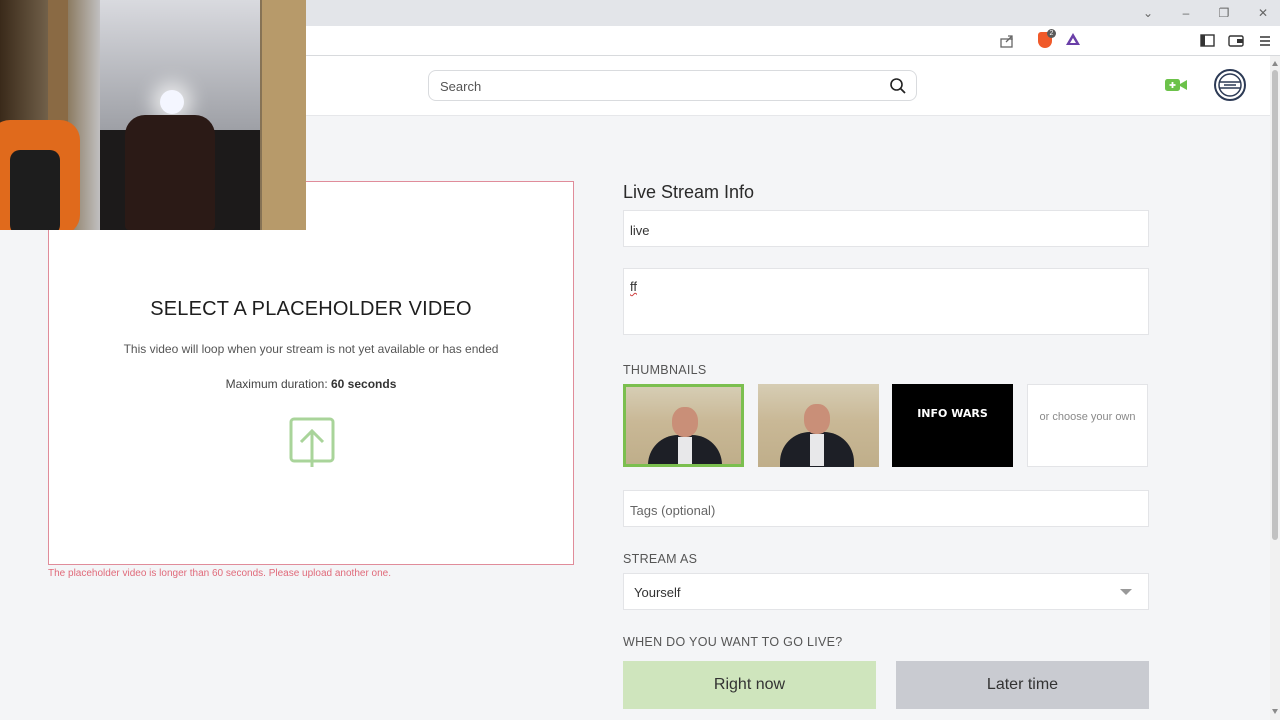  What do you see at coordinates (898, 86) in the screenshot?
I see `search-icon` at bounding box center [898, 86].